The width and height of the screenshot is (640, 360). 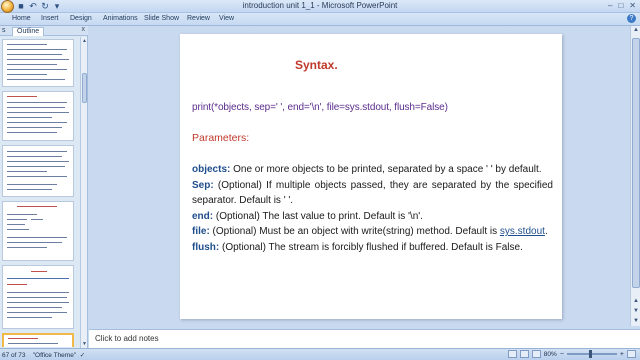 What do you see at coordinates (591, 354) in the screenshot?
I see `zoom-slider` at bounding box center [591, 354].